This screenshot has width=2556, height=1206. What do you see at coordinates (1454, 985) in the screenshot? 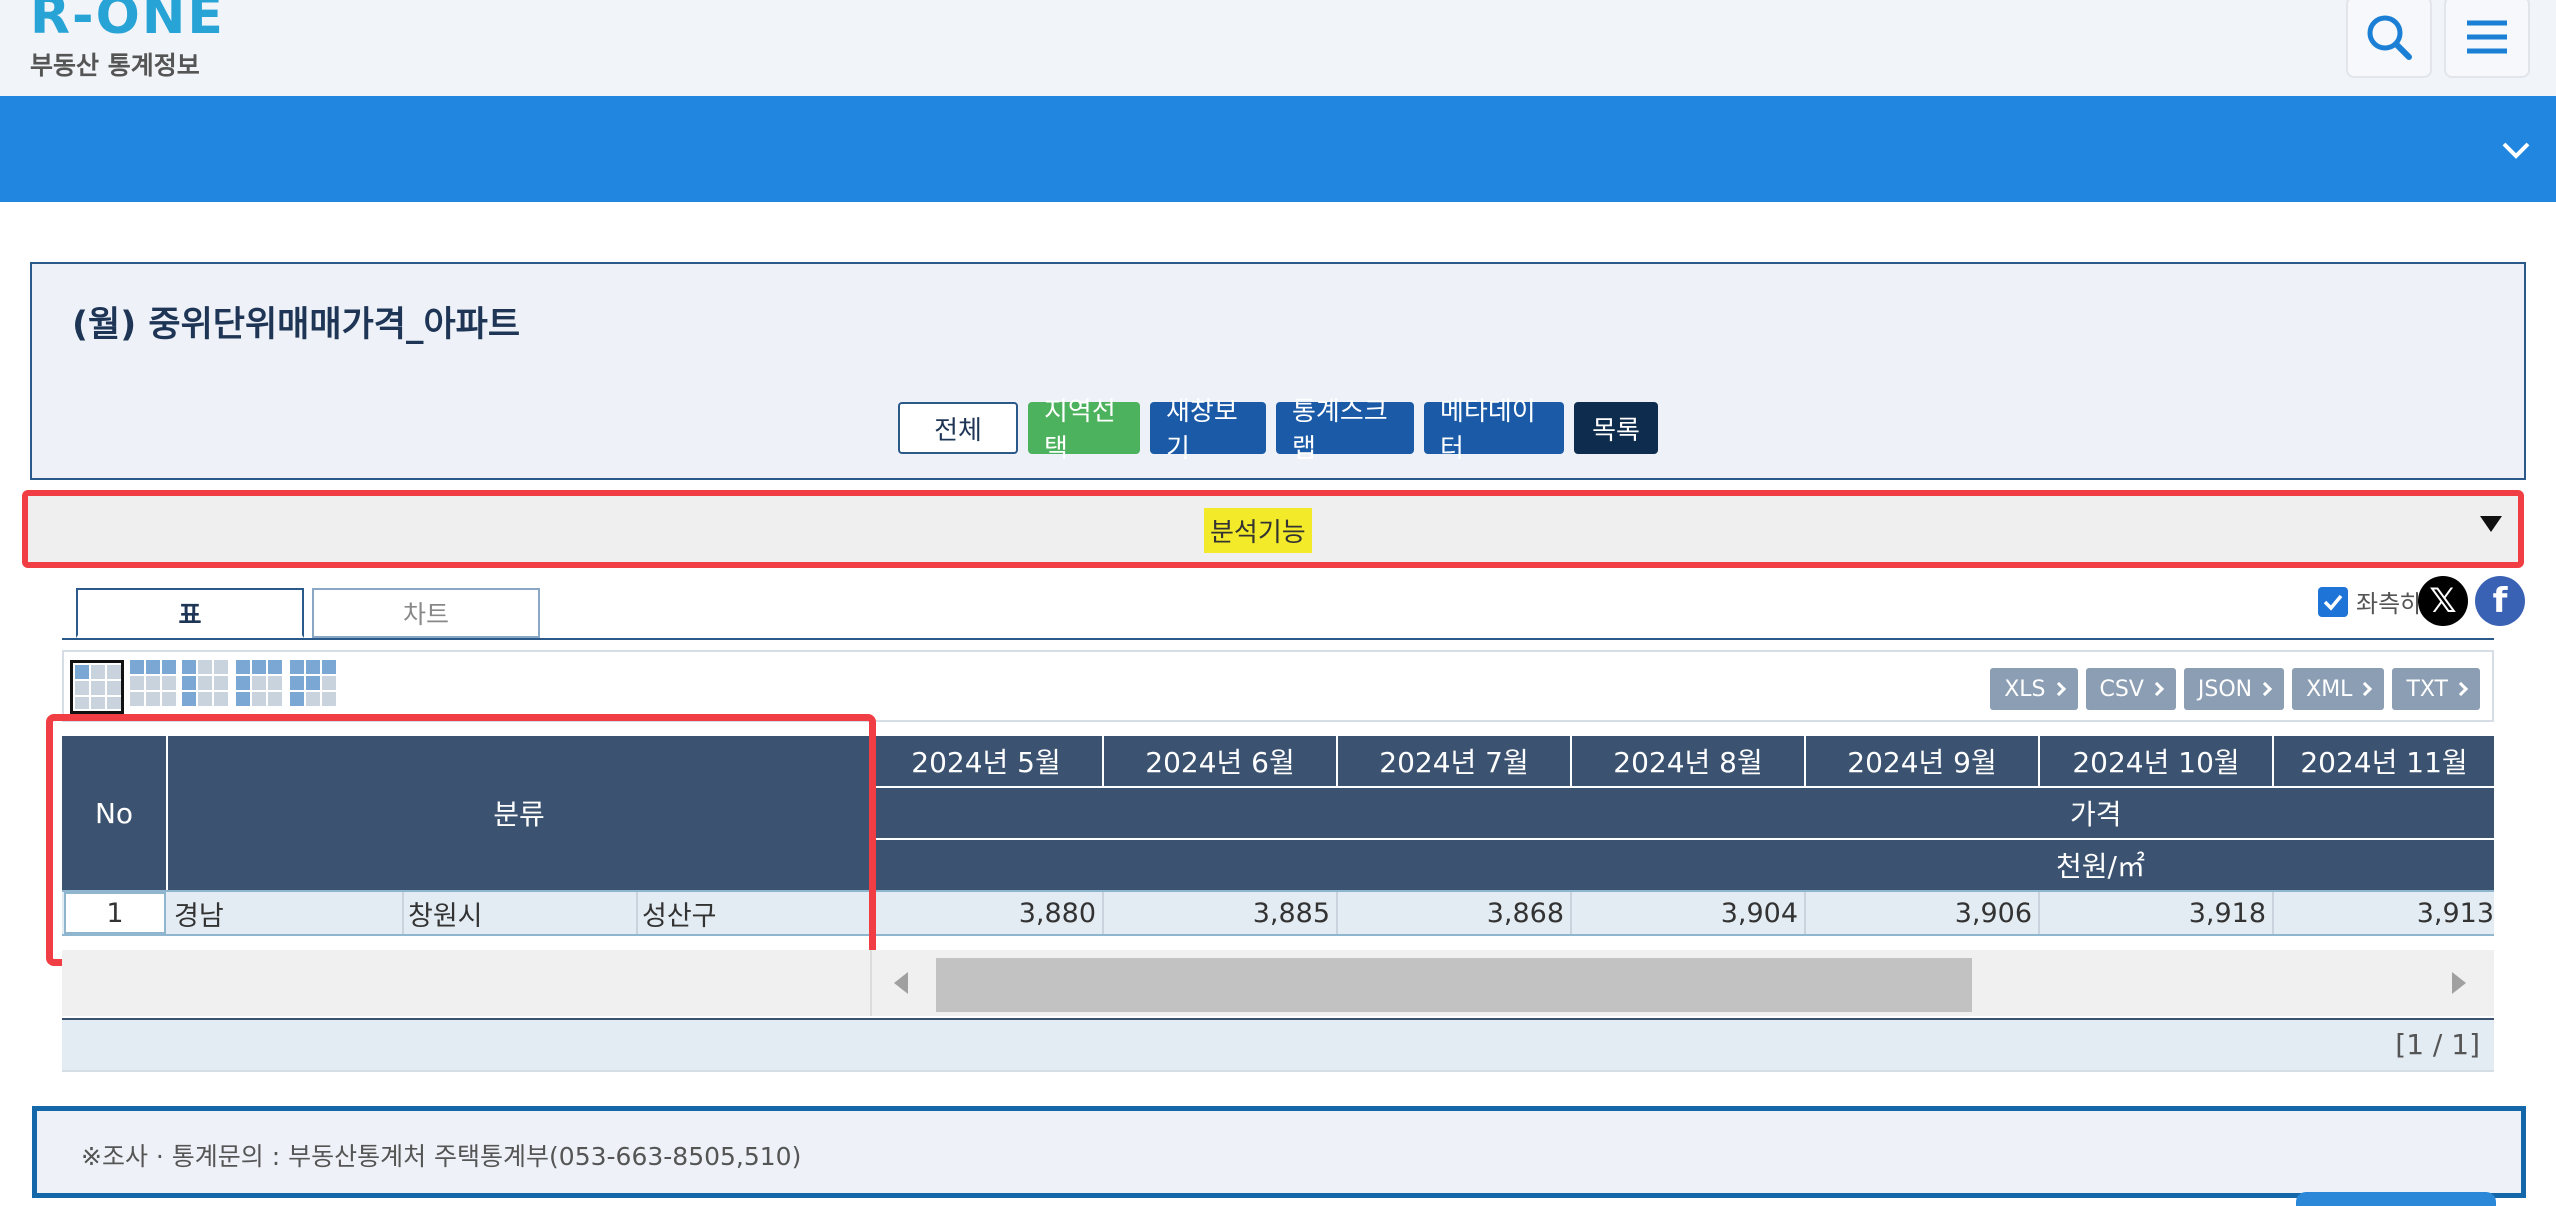
I see `scrollbar-thumb` at bounding box center [1454, 985].